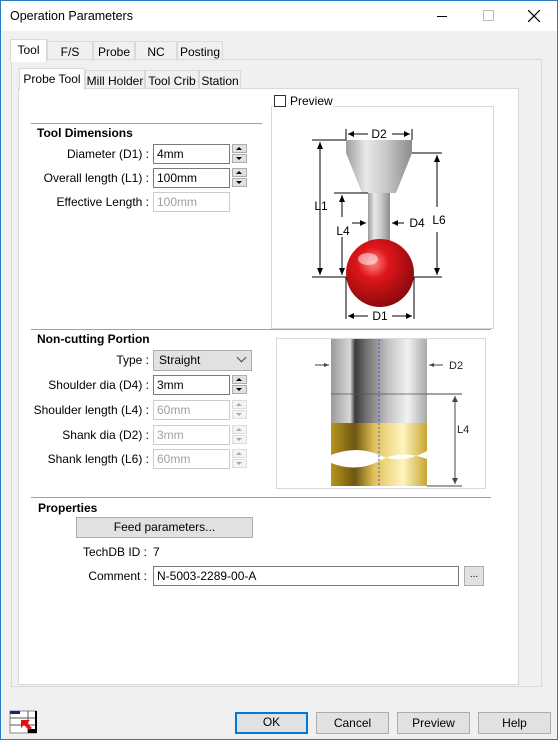 The height and width of the screenshot is (740, 558). I want to click on shoulder-dia-spinner, so click(239, 385).